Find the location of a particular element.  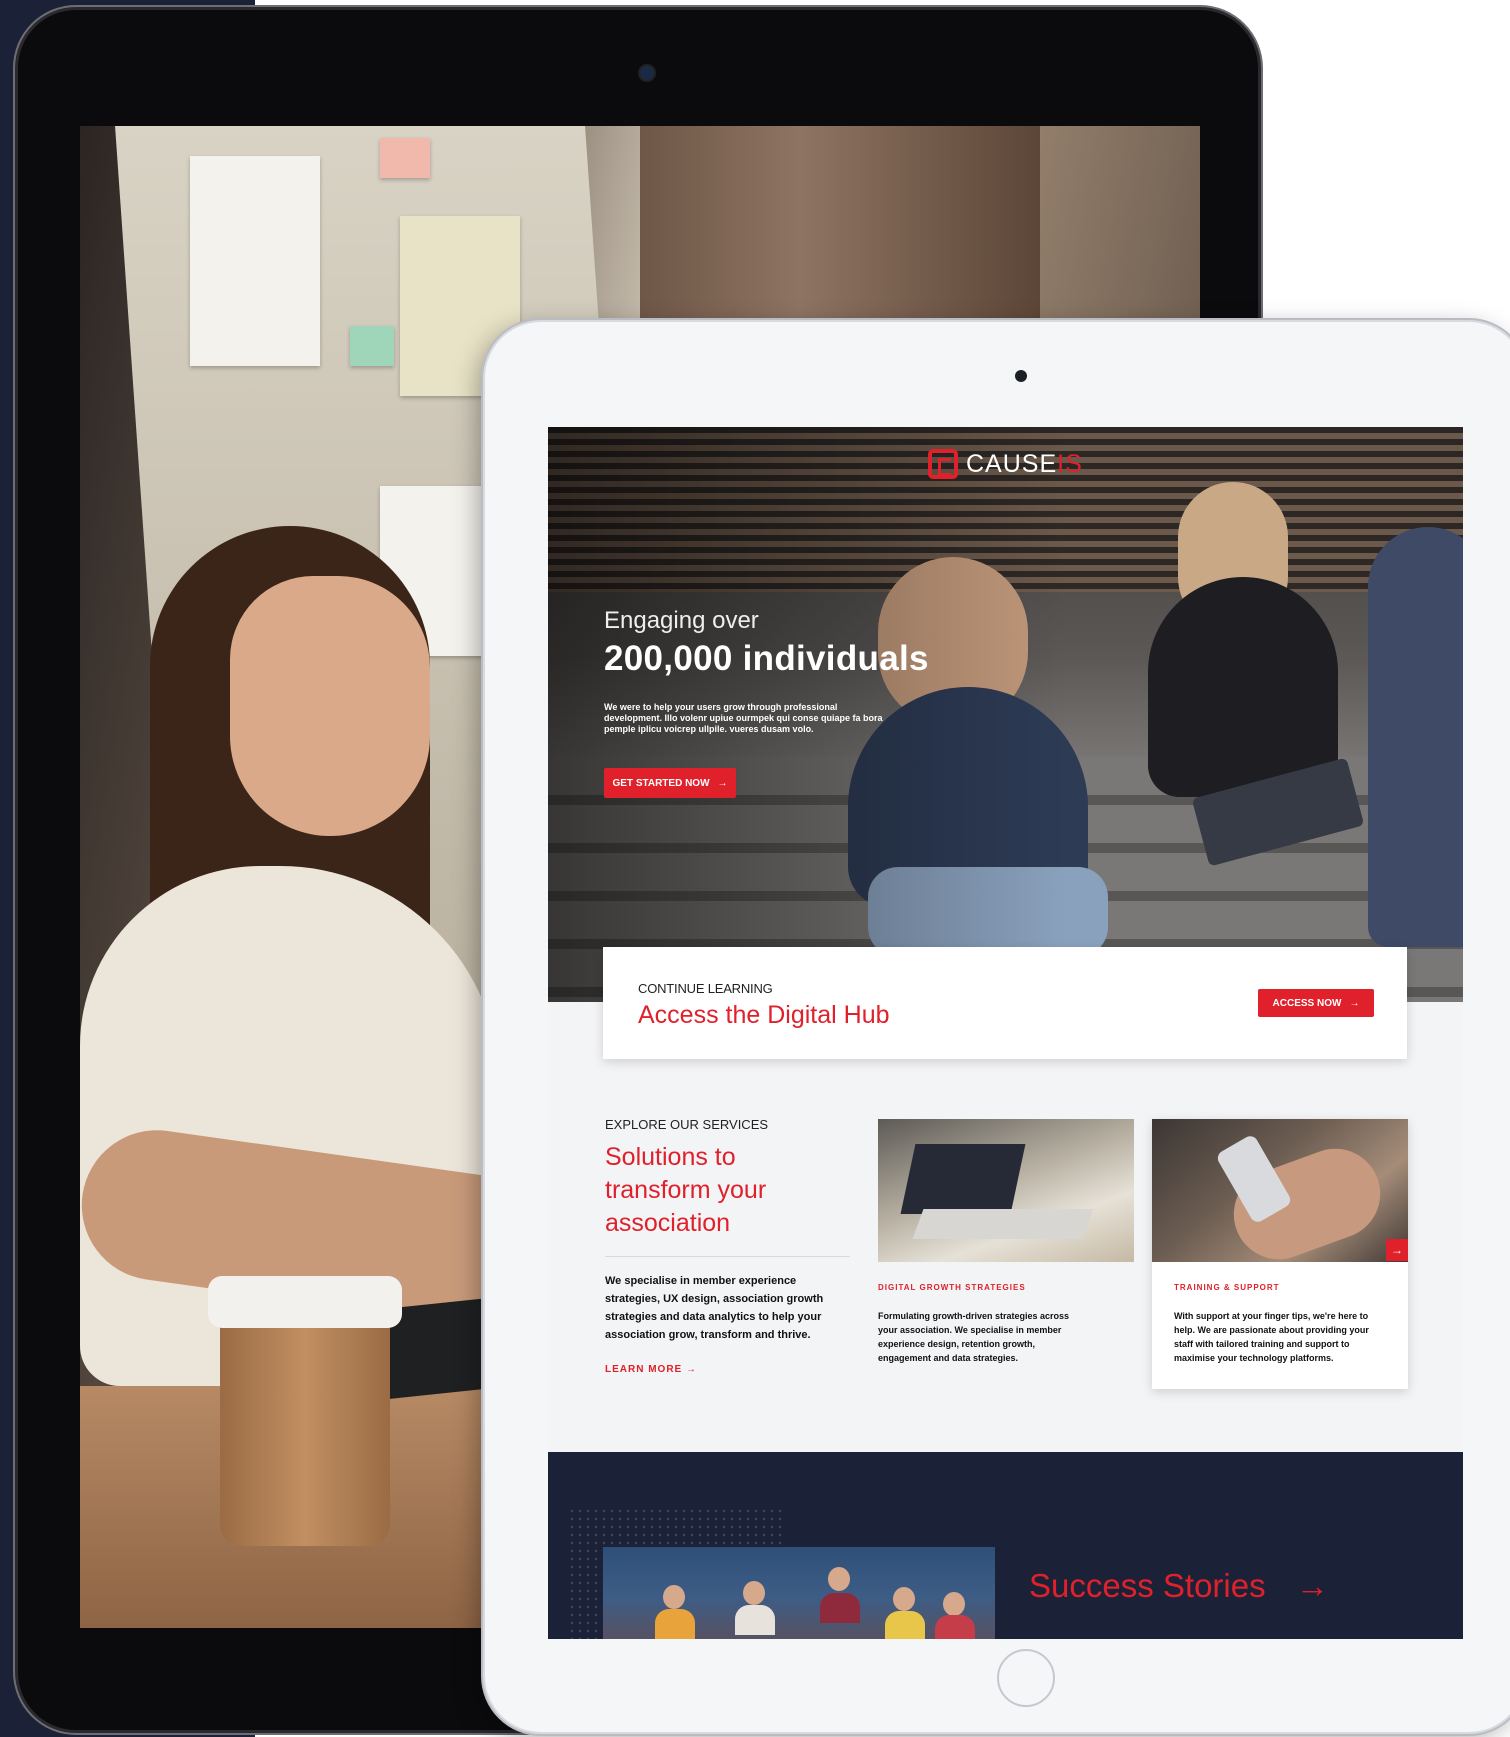

services-divider is located at coordinates (727, 1256).